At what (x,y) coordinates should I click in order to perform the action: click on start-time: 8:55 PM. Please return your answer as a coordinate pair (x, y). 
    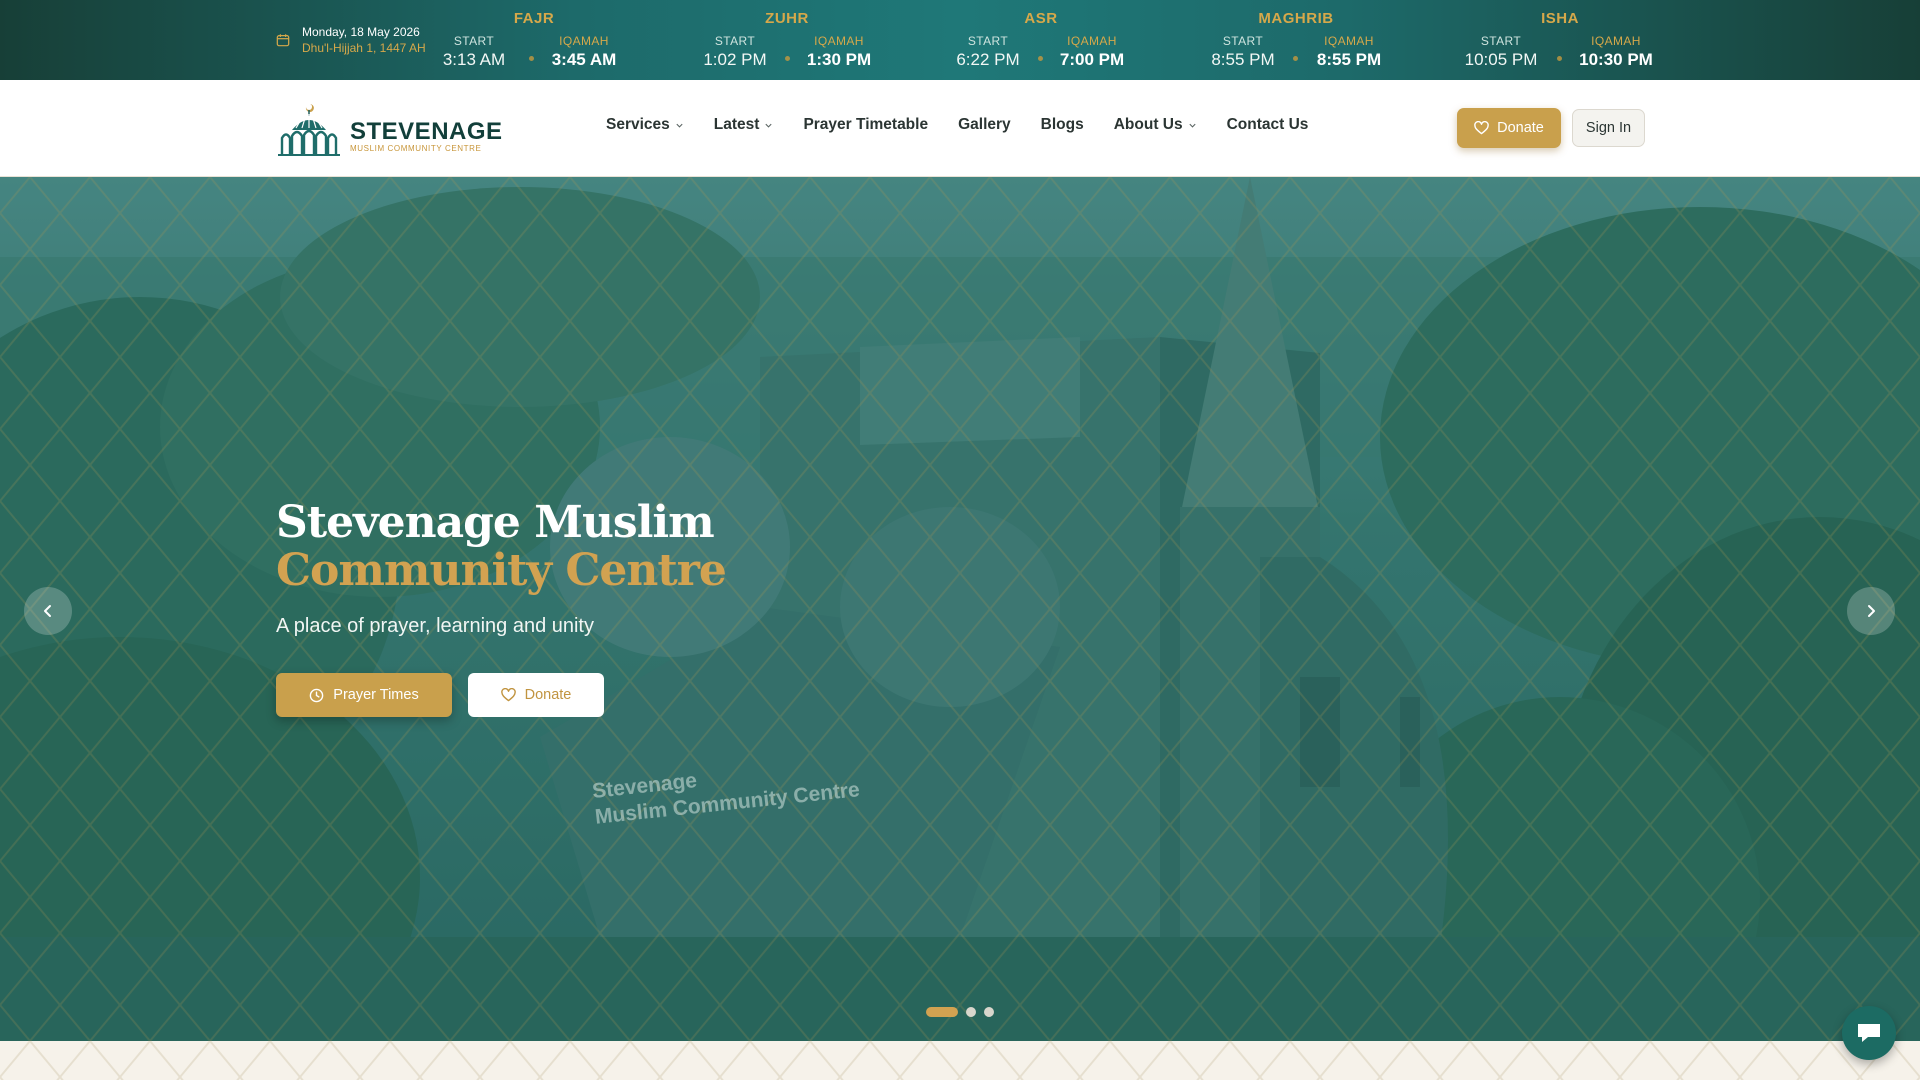
    Looking at the image, I should click on (1243, 59).